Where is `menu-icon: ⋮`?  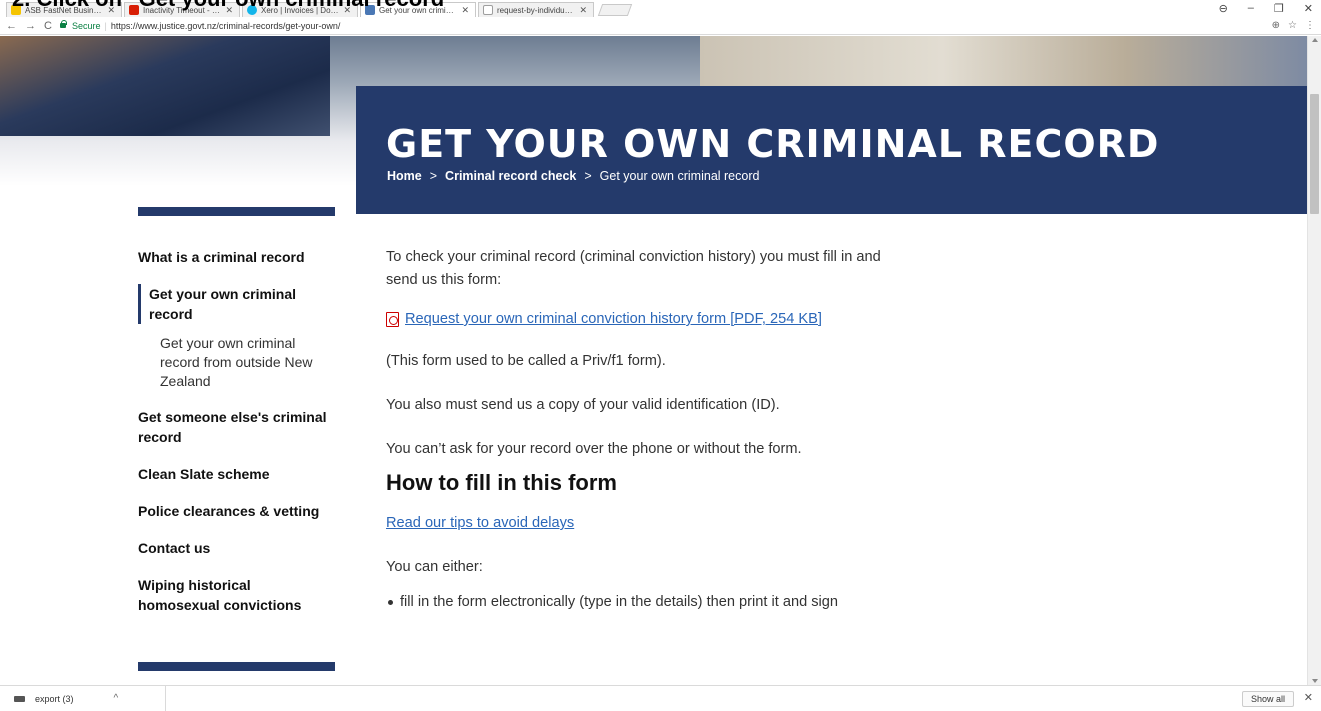 menu-icon: ⋮ is located at coordinates (1310, 25).